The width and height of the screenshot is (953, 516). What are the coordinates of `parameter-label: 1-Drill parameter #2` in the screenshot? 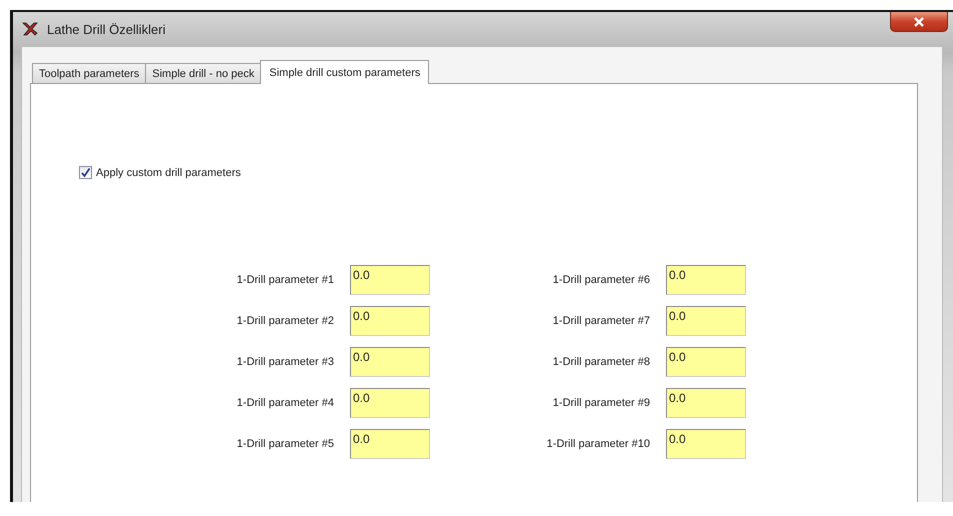 It's located at (285, 321).